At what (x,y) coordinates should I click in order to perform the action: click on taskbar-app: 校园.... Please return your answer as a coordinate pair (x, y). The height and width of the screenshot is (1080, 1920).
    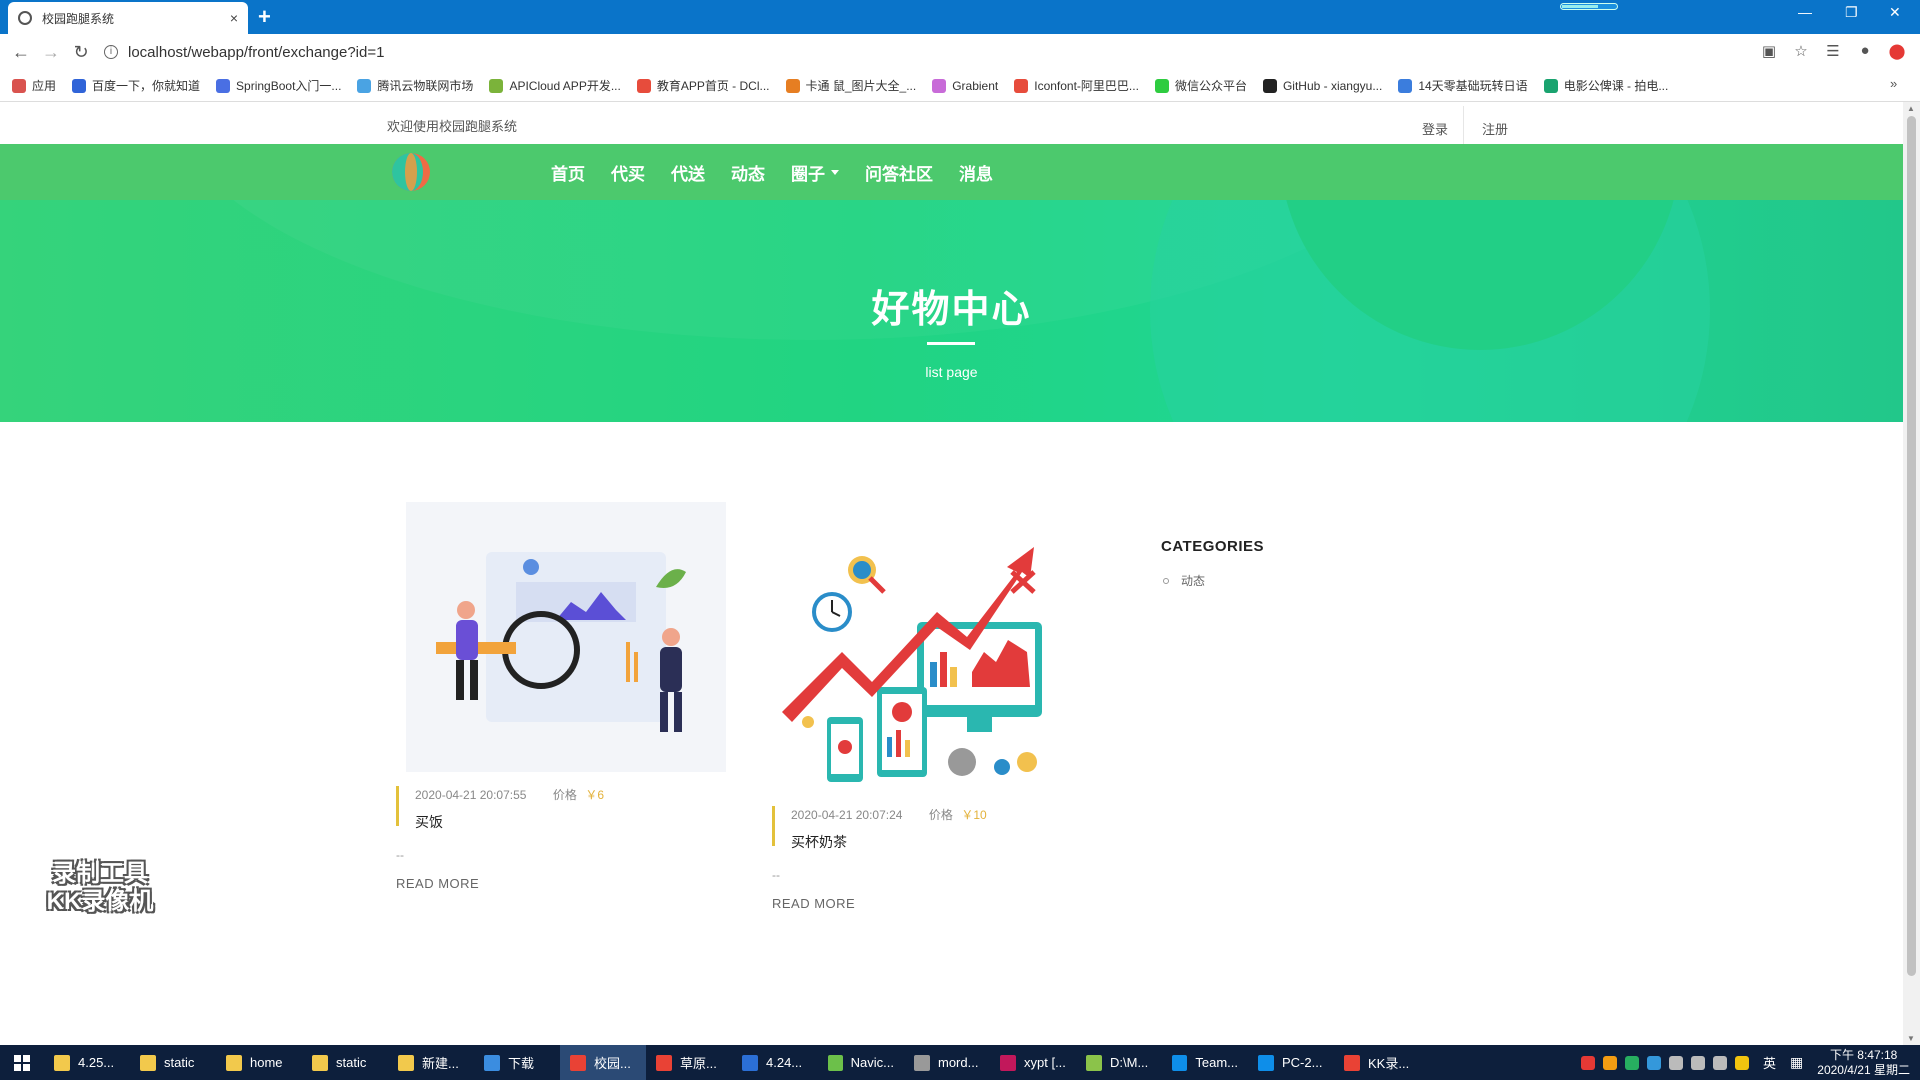
    Looking at the image, I should click on (603, 1062).